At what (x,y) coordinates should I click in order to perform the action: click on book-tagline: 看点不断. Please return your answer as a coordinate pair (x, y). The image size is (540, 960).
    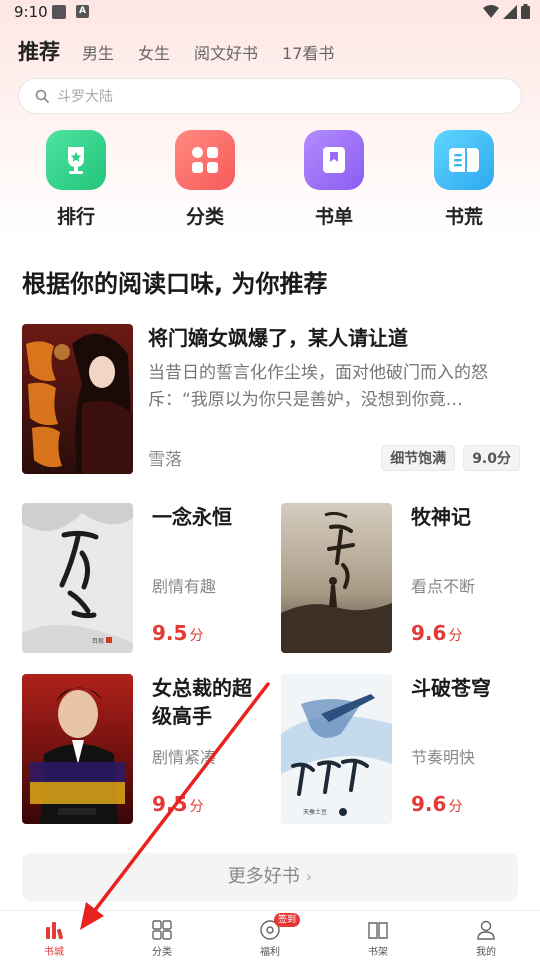
    Looking at the image, I should click on (443, 586).